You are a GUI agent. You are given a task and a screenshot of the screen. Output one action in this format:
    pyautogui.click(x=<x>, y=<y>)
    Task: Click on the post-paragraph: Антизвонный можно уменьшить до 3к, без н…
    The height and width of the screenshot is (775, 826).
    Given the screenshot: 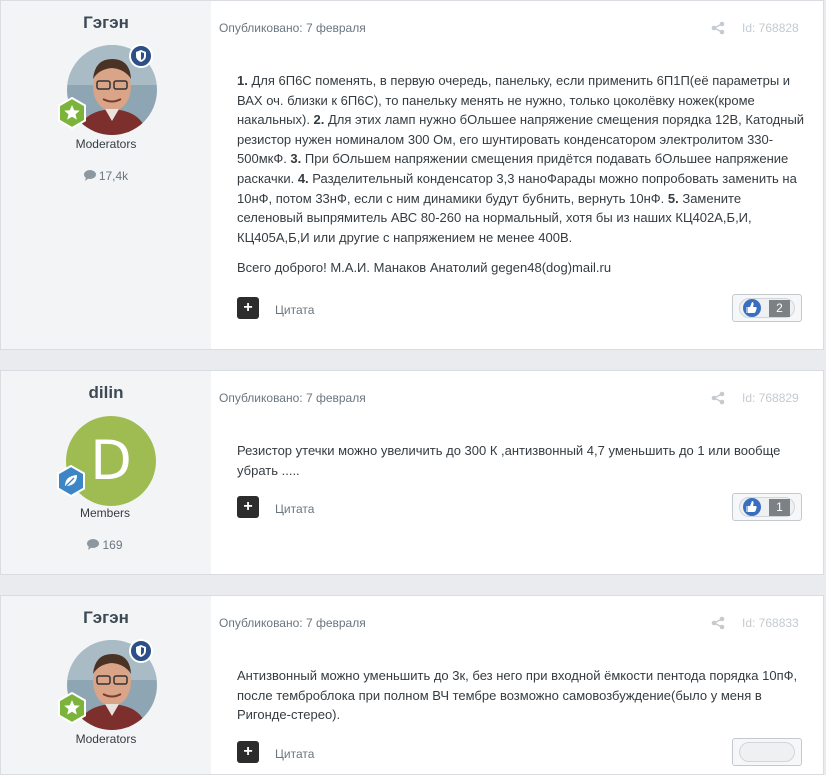 What is the action you would take?
    pyautogui.click(x=522, y=695)
    